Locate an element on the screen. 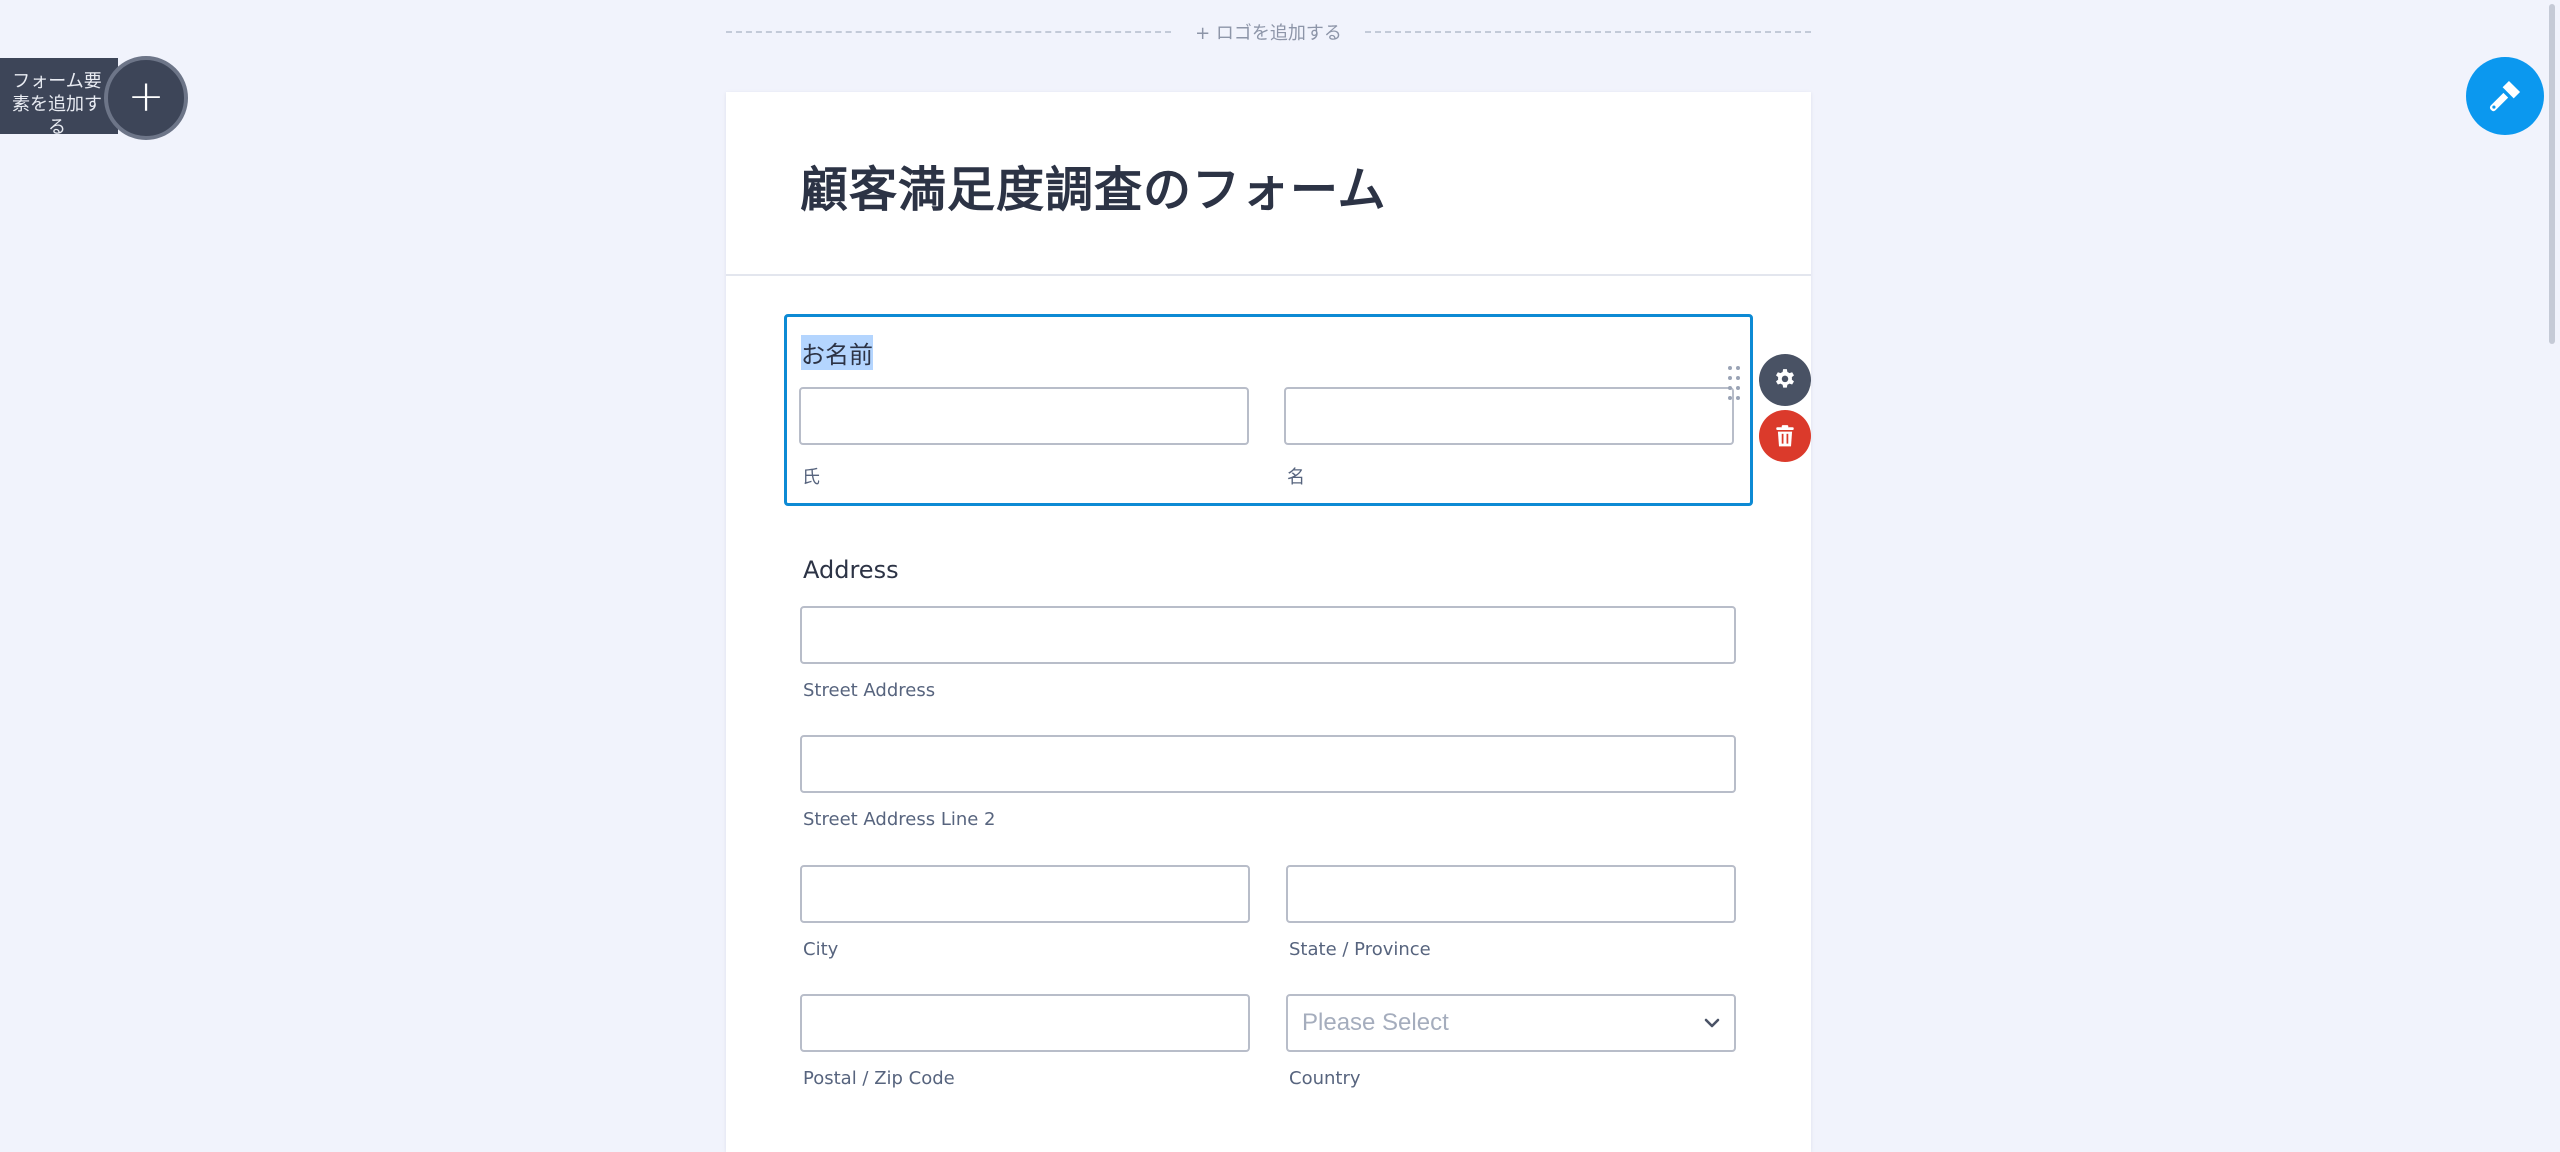 The image size is (2560, 1152). field-delete-button is located at coordinates (1785, 436).